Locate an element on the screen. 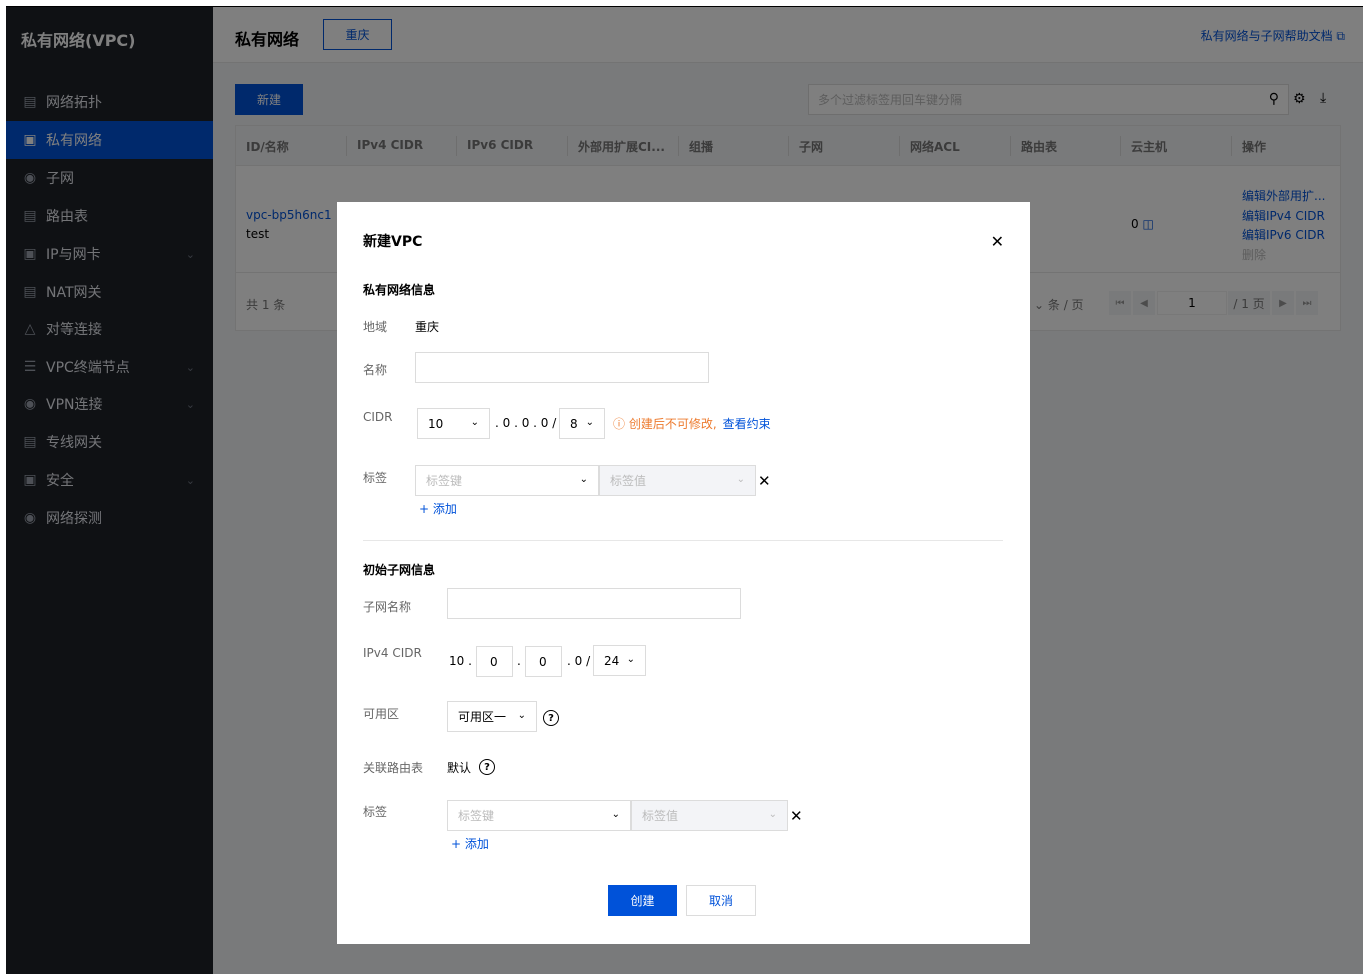  add-subnet-tag-button: + 添加 is located at coordinates (470, 843).